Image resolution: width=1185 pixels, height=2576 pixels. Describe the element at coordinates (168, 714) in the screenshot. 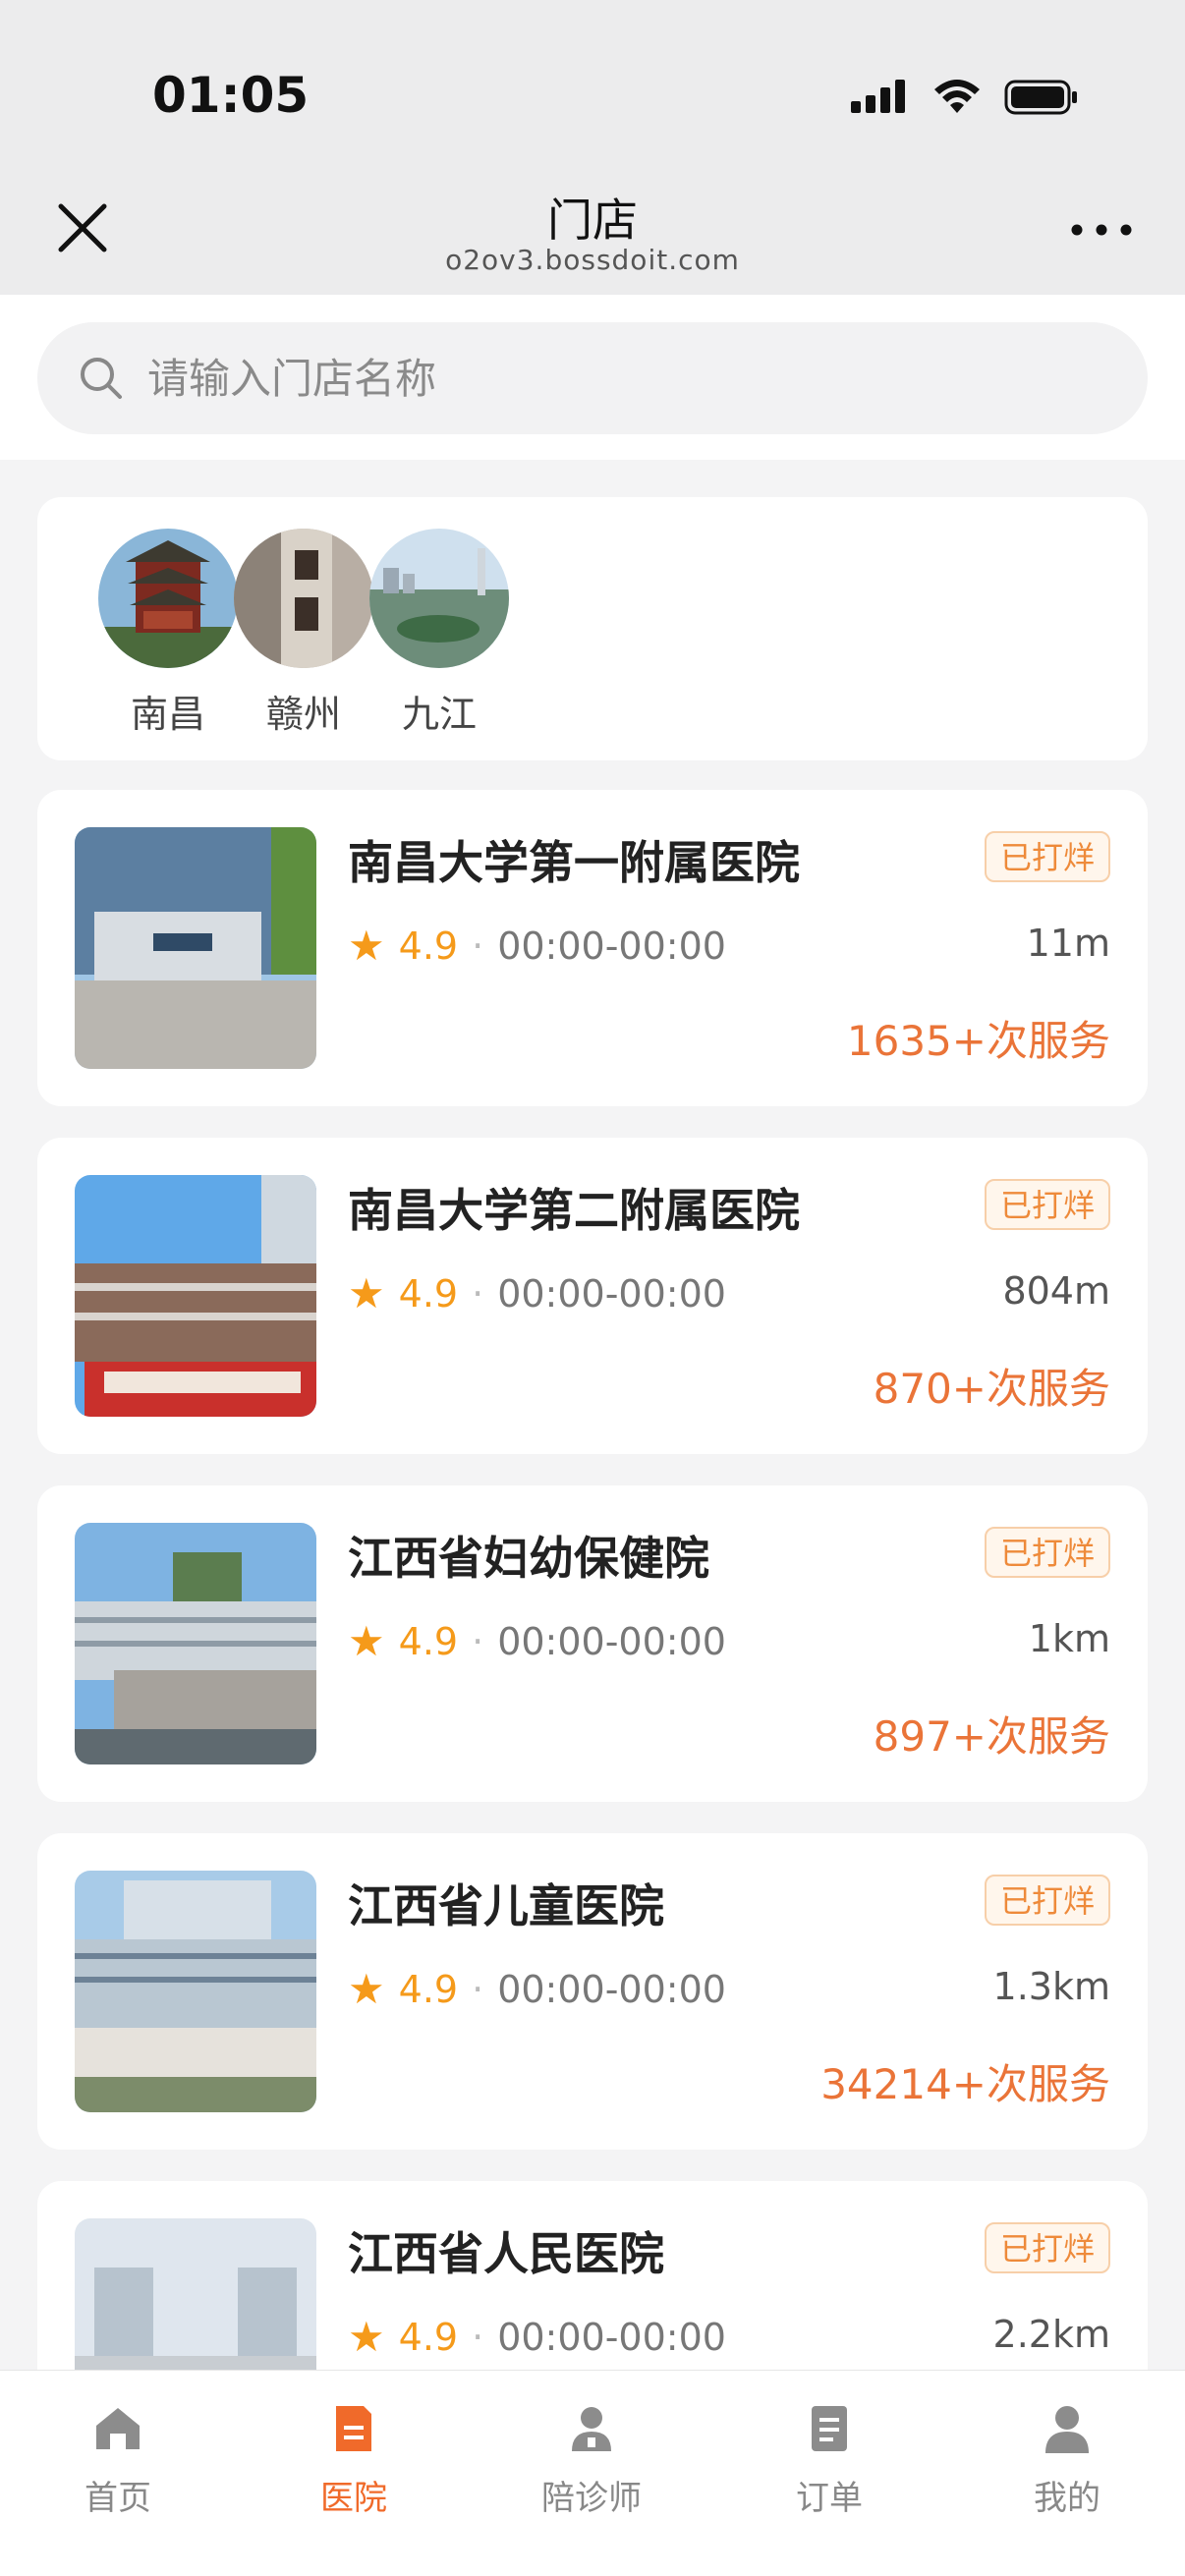

I see `city-name: 南昌` at that location.